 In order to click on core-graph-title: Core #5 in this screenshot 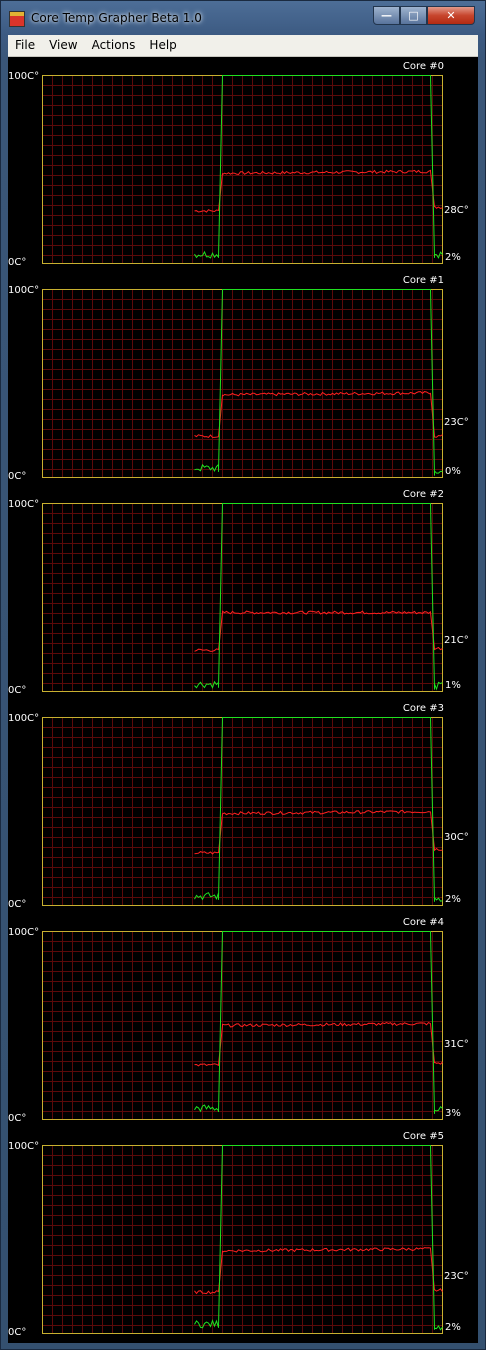, I will do `click(423, 1136)`.